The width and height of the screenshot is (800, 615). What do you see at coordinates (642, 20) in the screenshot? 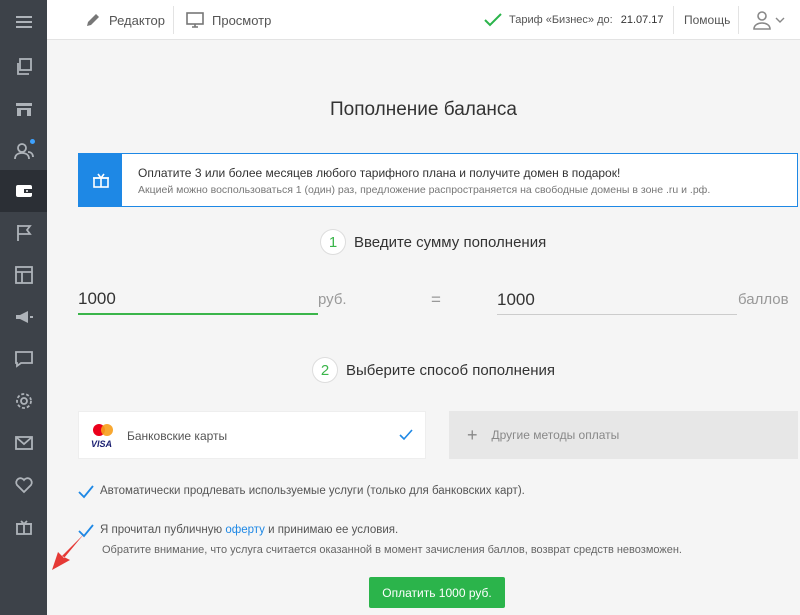
I see `tariff-date: 21.07.17` at bounding box center [642, 20].